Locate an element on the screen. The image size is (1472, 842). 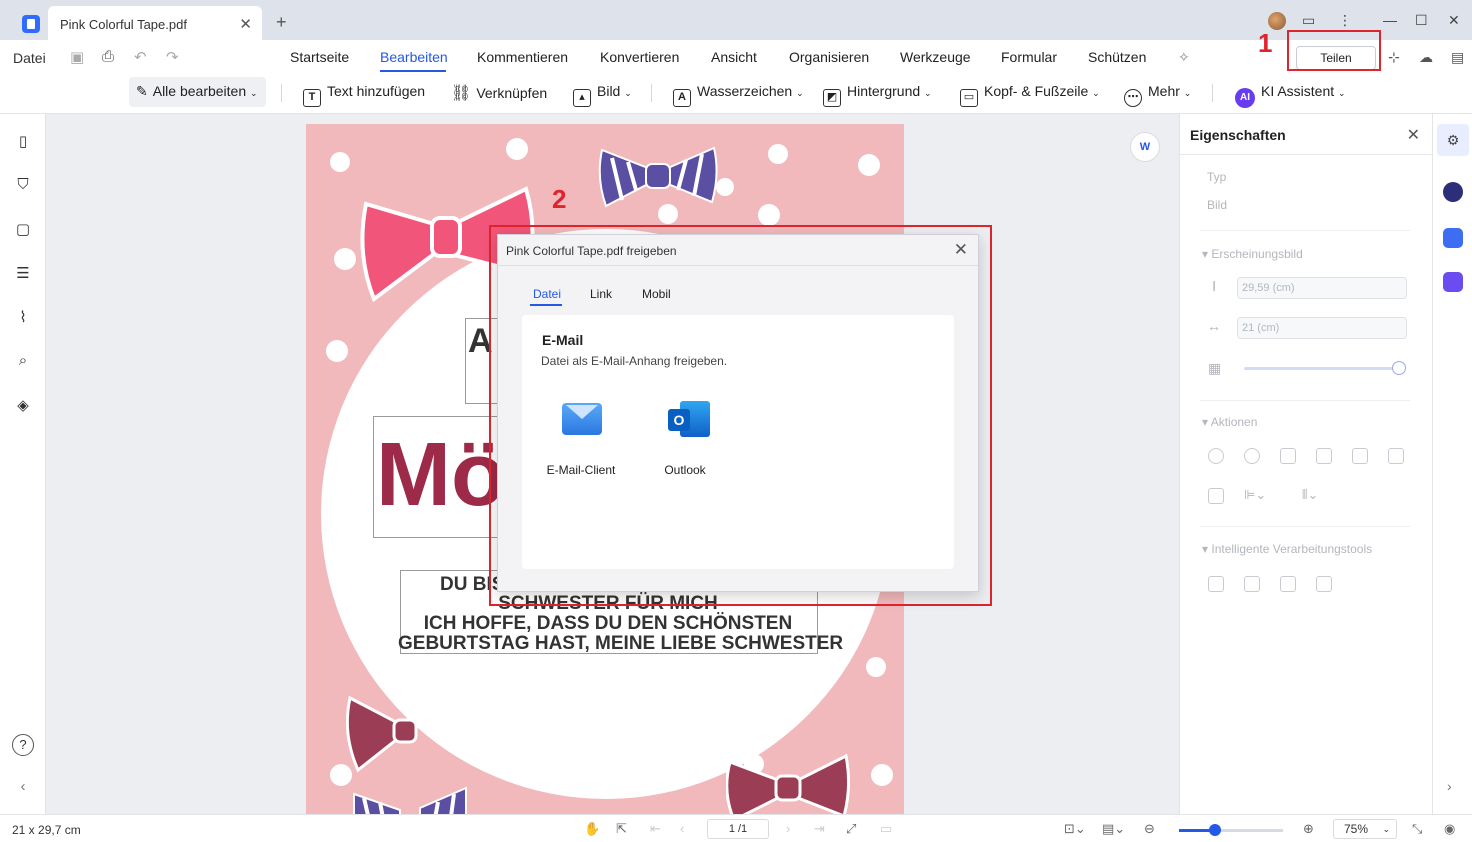
fit-page-icon: ⤢ is located at coordinates (851, 829).